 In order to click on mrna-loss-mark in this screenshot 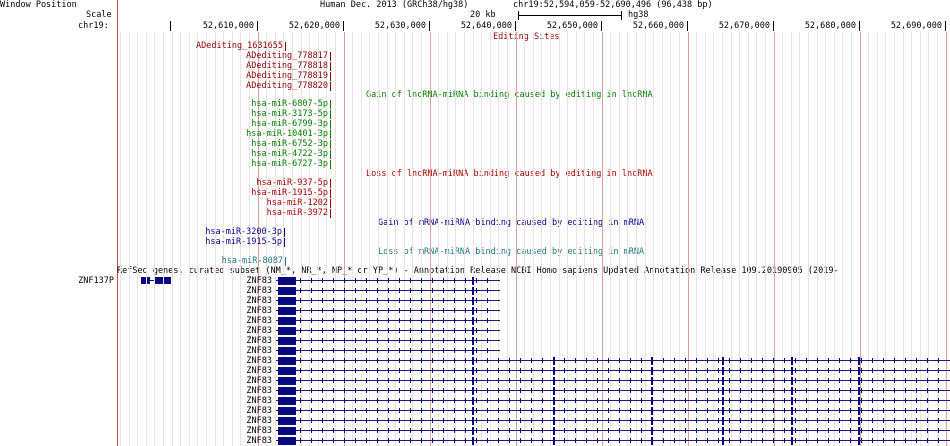, I will do `click(285, 261)`.